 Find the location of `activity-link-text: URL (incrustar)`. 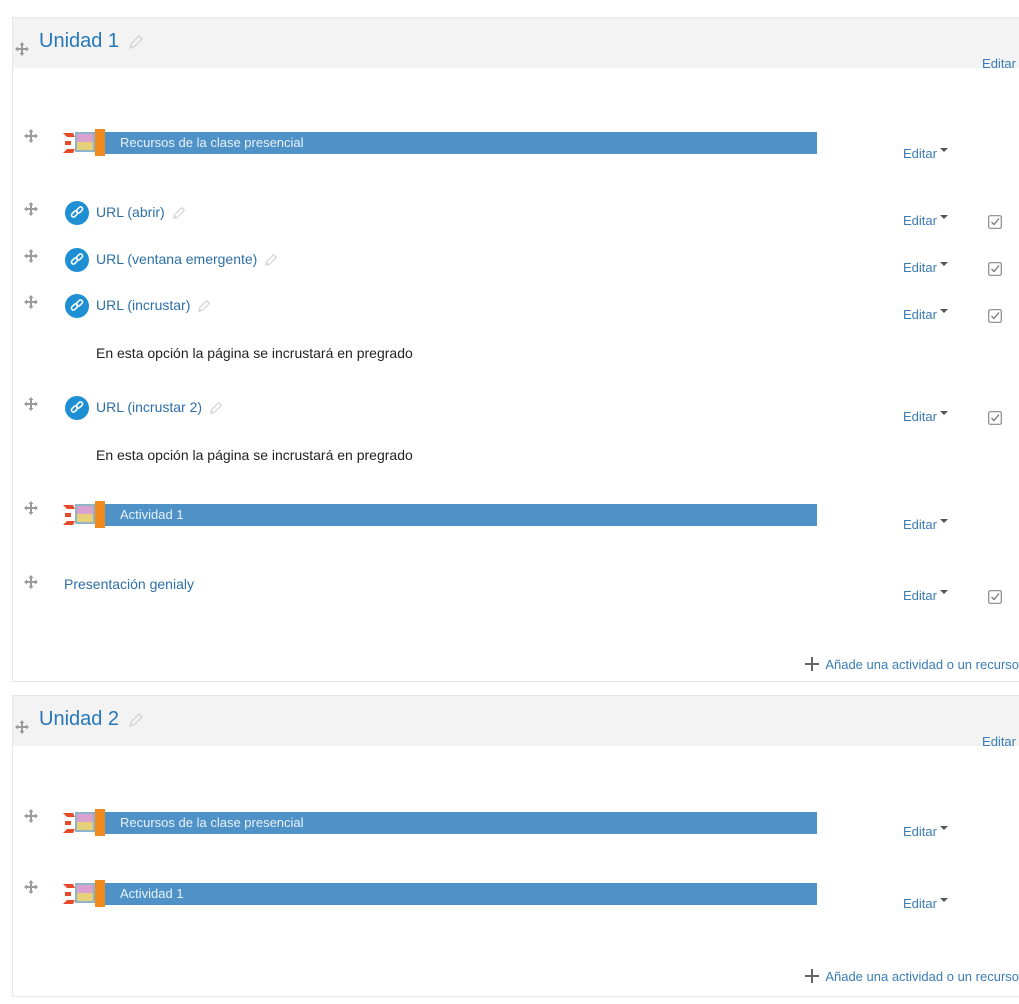

activity-link-text: URL (incrustar) is located at coordinates (143, 305).